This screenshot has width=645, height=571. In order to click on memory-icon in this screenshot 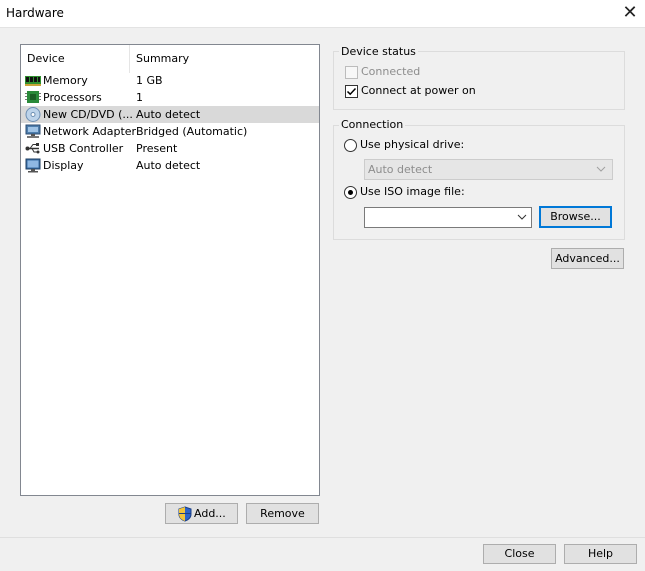, I will do `click(33, 80)`.